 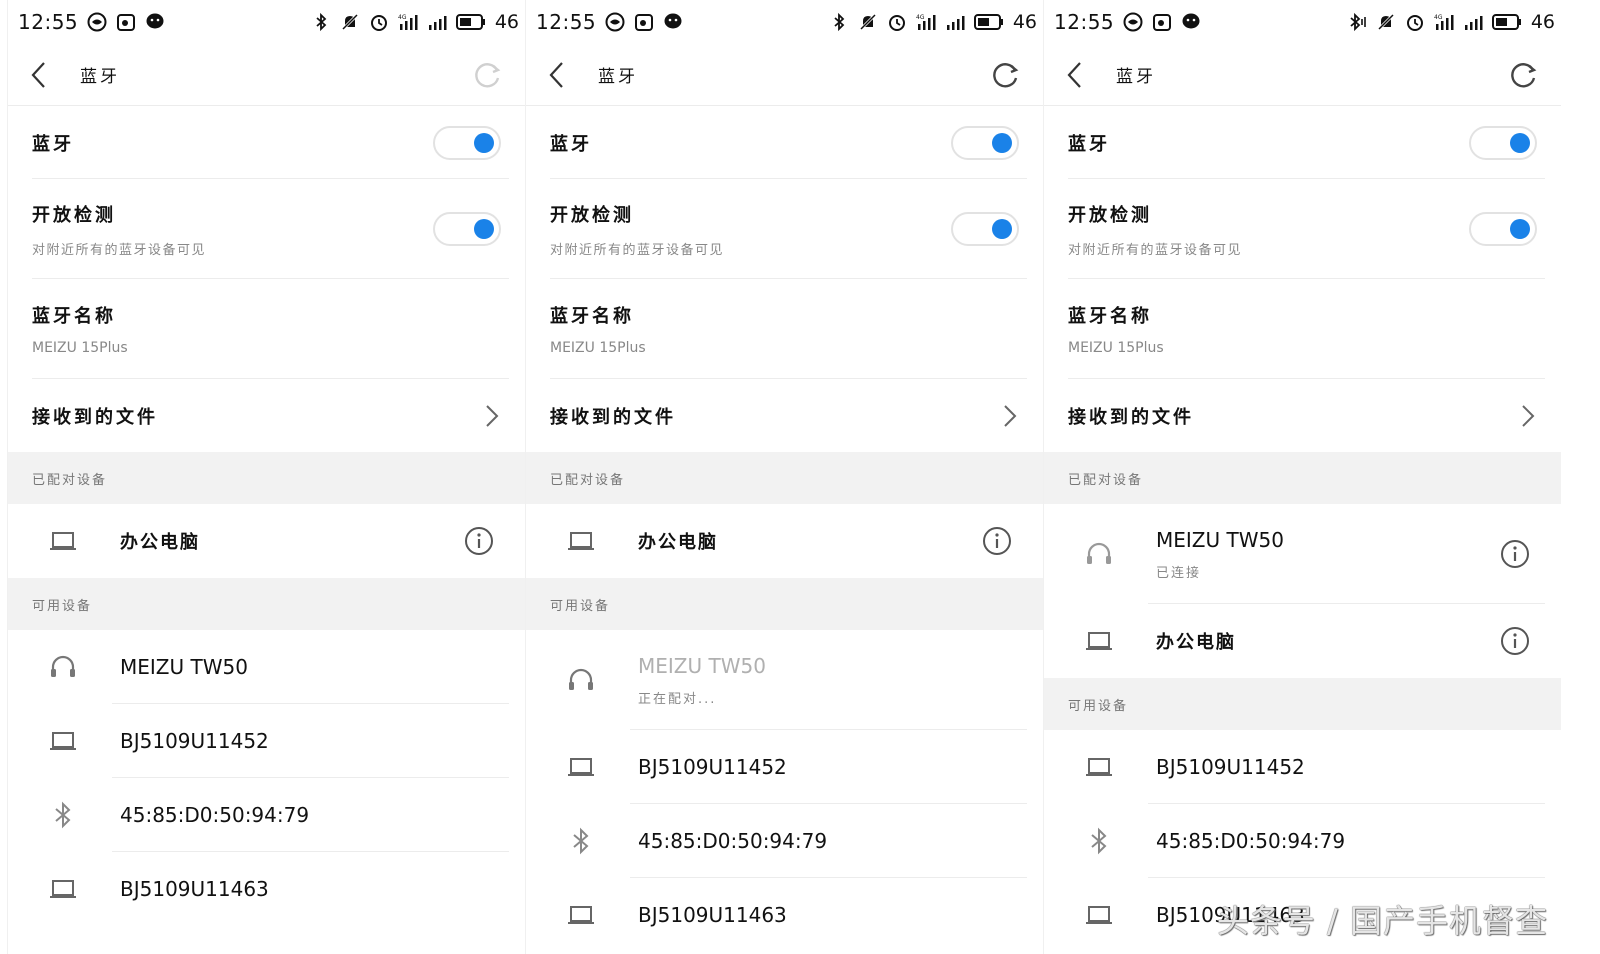 I want to click on weibo-icon, so click(x=126, y=22).